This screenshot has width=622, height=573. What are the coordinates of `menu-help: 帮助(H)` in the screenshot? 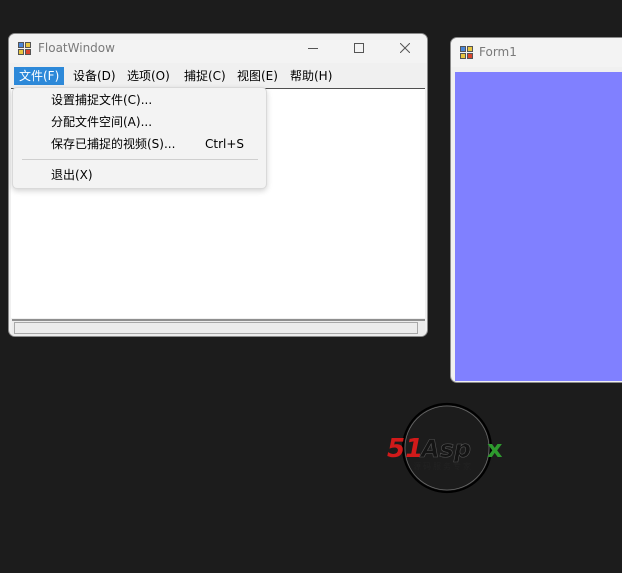 It's located at (311, 76).